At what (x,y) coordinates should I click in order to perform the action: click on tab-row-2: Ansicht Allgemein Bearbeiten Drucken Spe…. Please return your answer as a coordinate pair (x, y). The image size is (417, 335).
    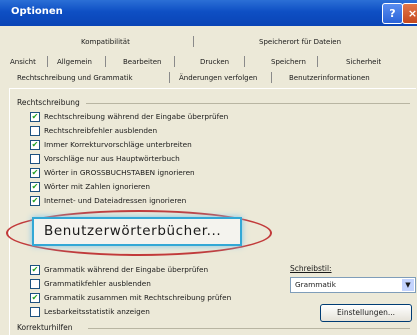
    Looking at the image, I should click on (209, 64).